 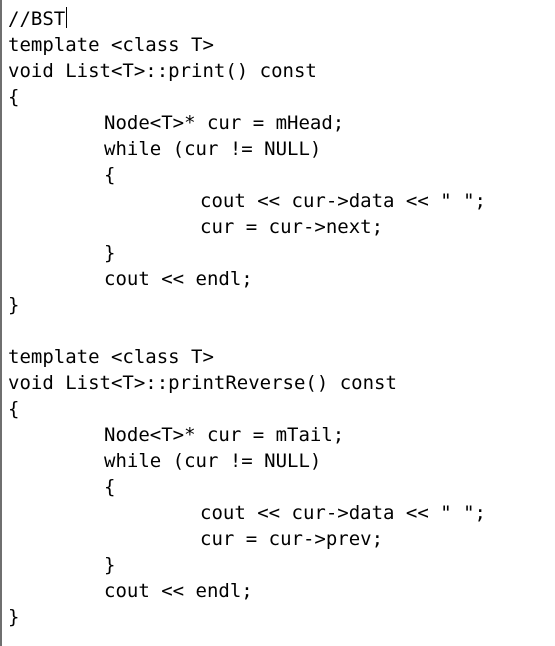 What do you see at coordinates (224, 435) in the screenshot?
I see `code-line-text: Node<T>* cur = mTail;` at bounding box center [224, 435].